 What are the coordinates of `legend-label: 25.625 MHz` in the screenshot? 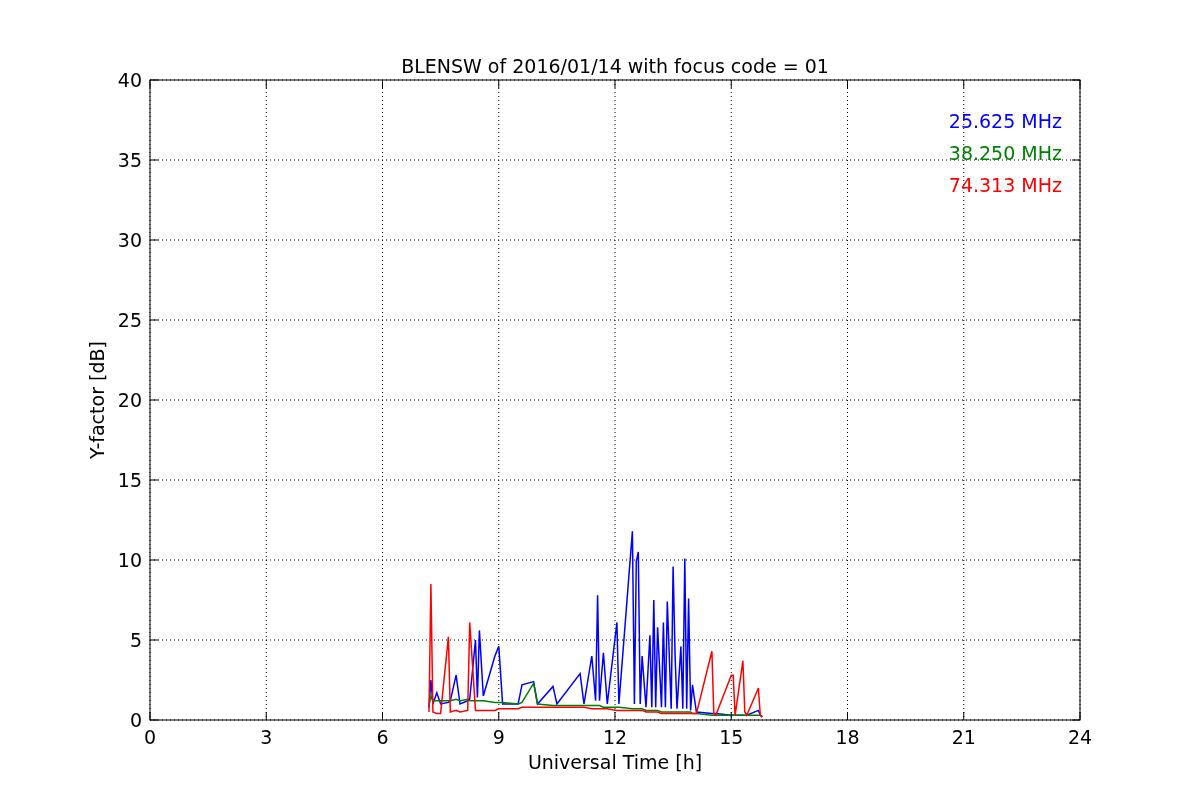 It's located at (1005, 121).